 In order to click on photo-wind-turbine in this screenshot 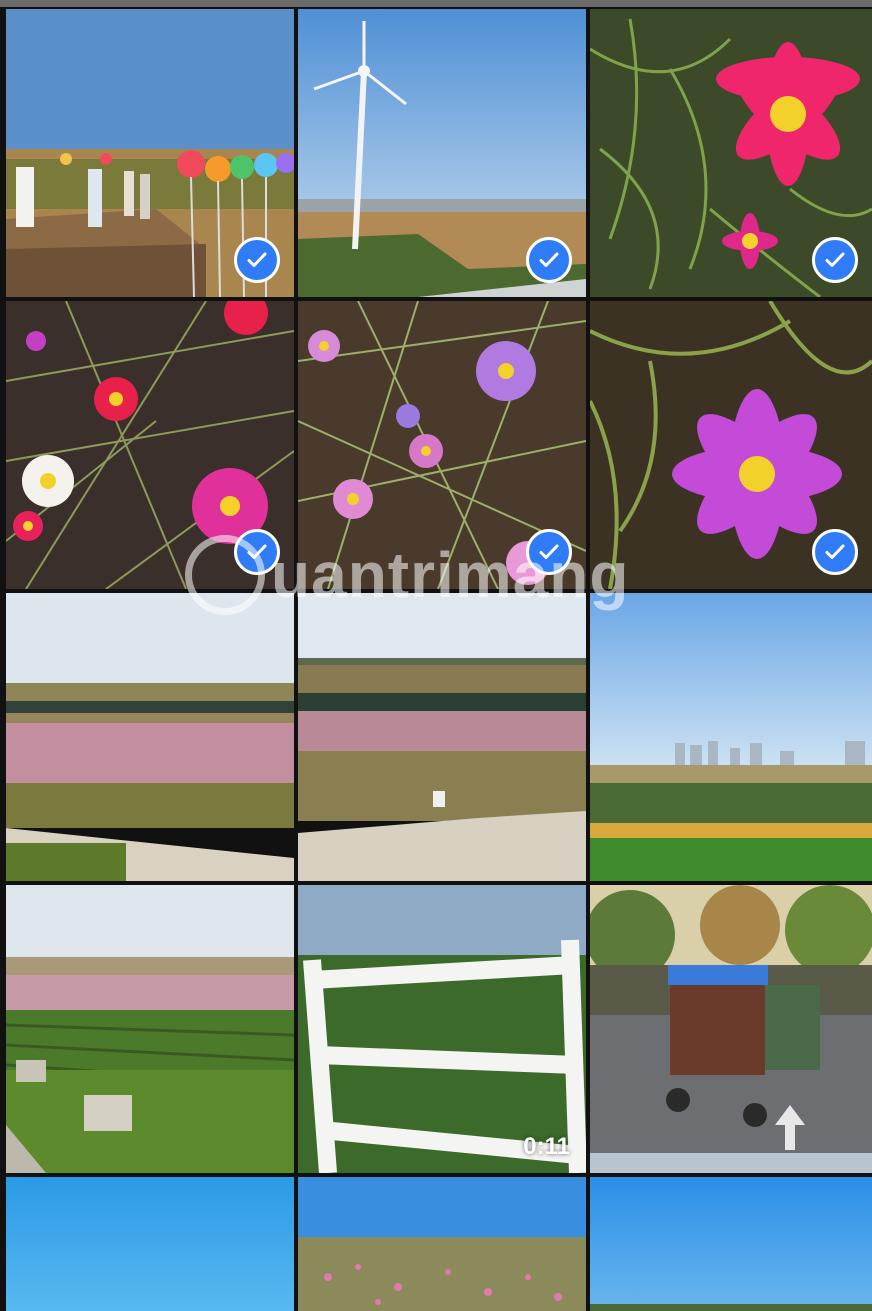, I will do `click(442, 153)`.